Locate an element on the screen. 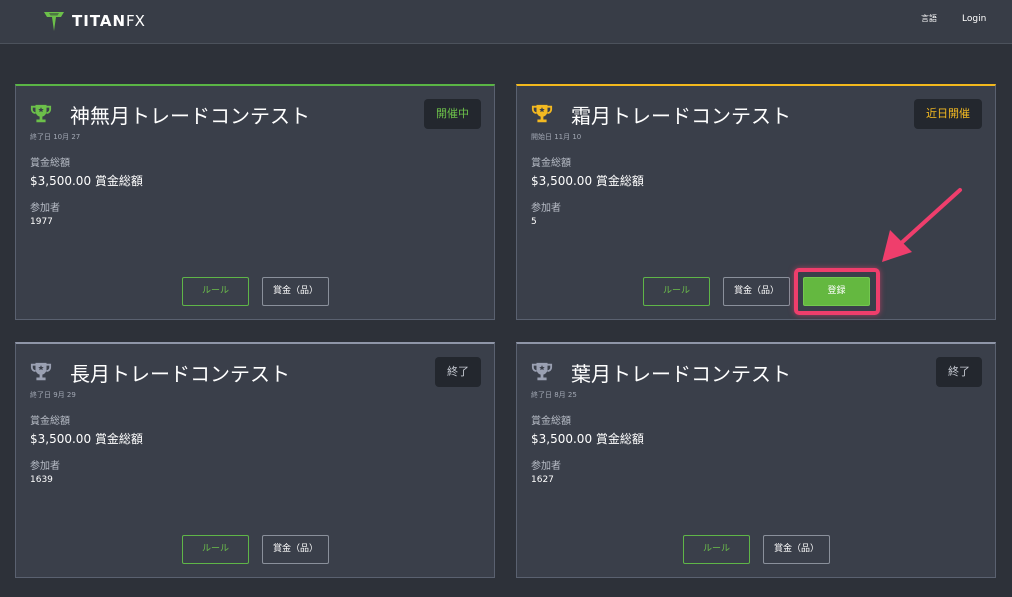  contest-end-date: 終了日 10月 27 is located at coordinates (55, 137).